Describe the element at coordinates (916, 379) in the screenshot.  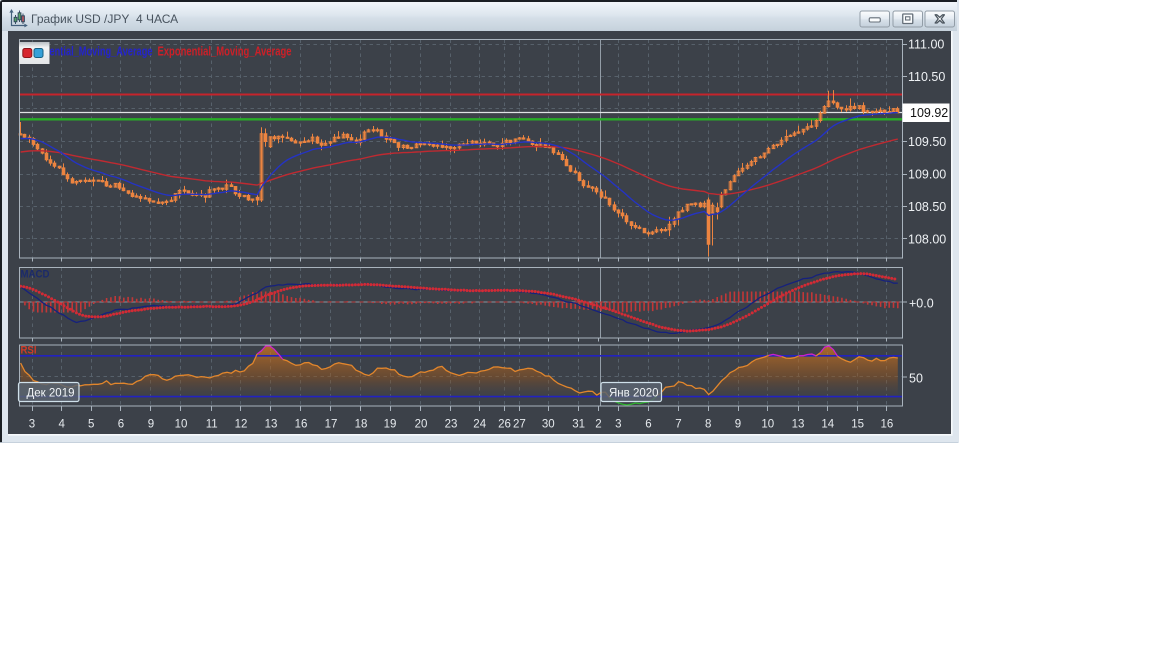
I see `svg-text: 50` at that location.